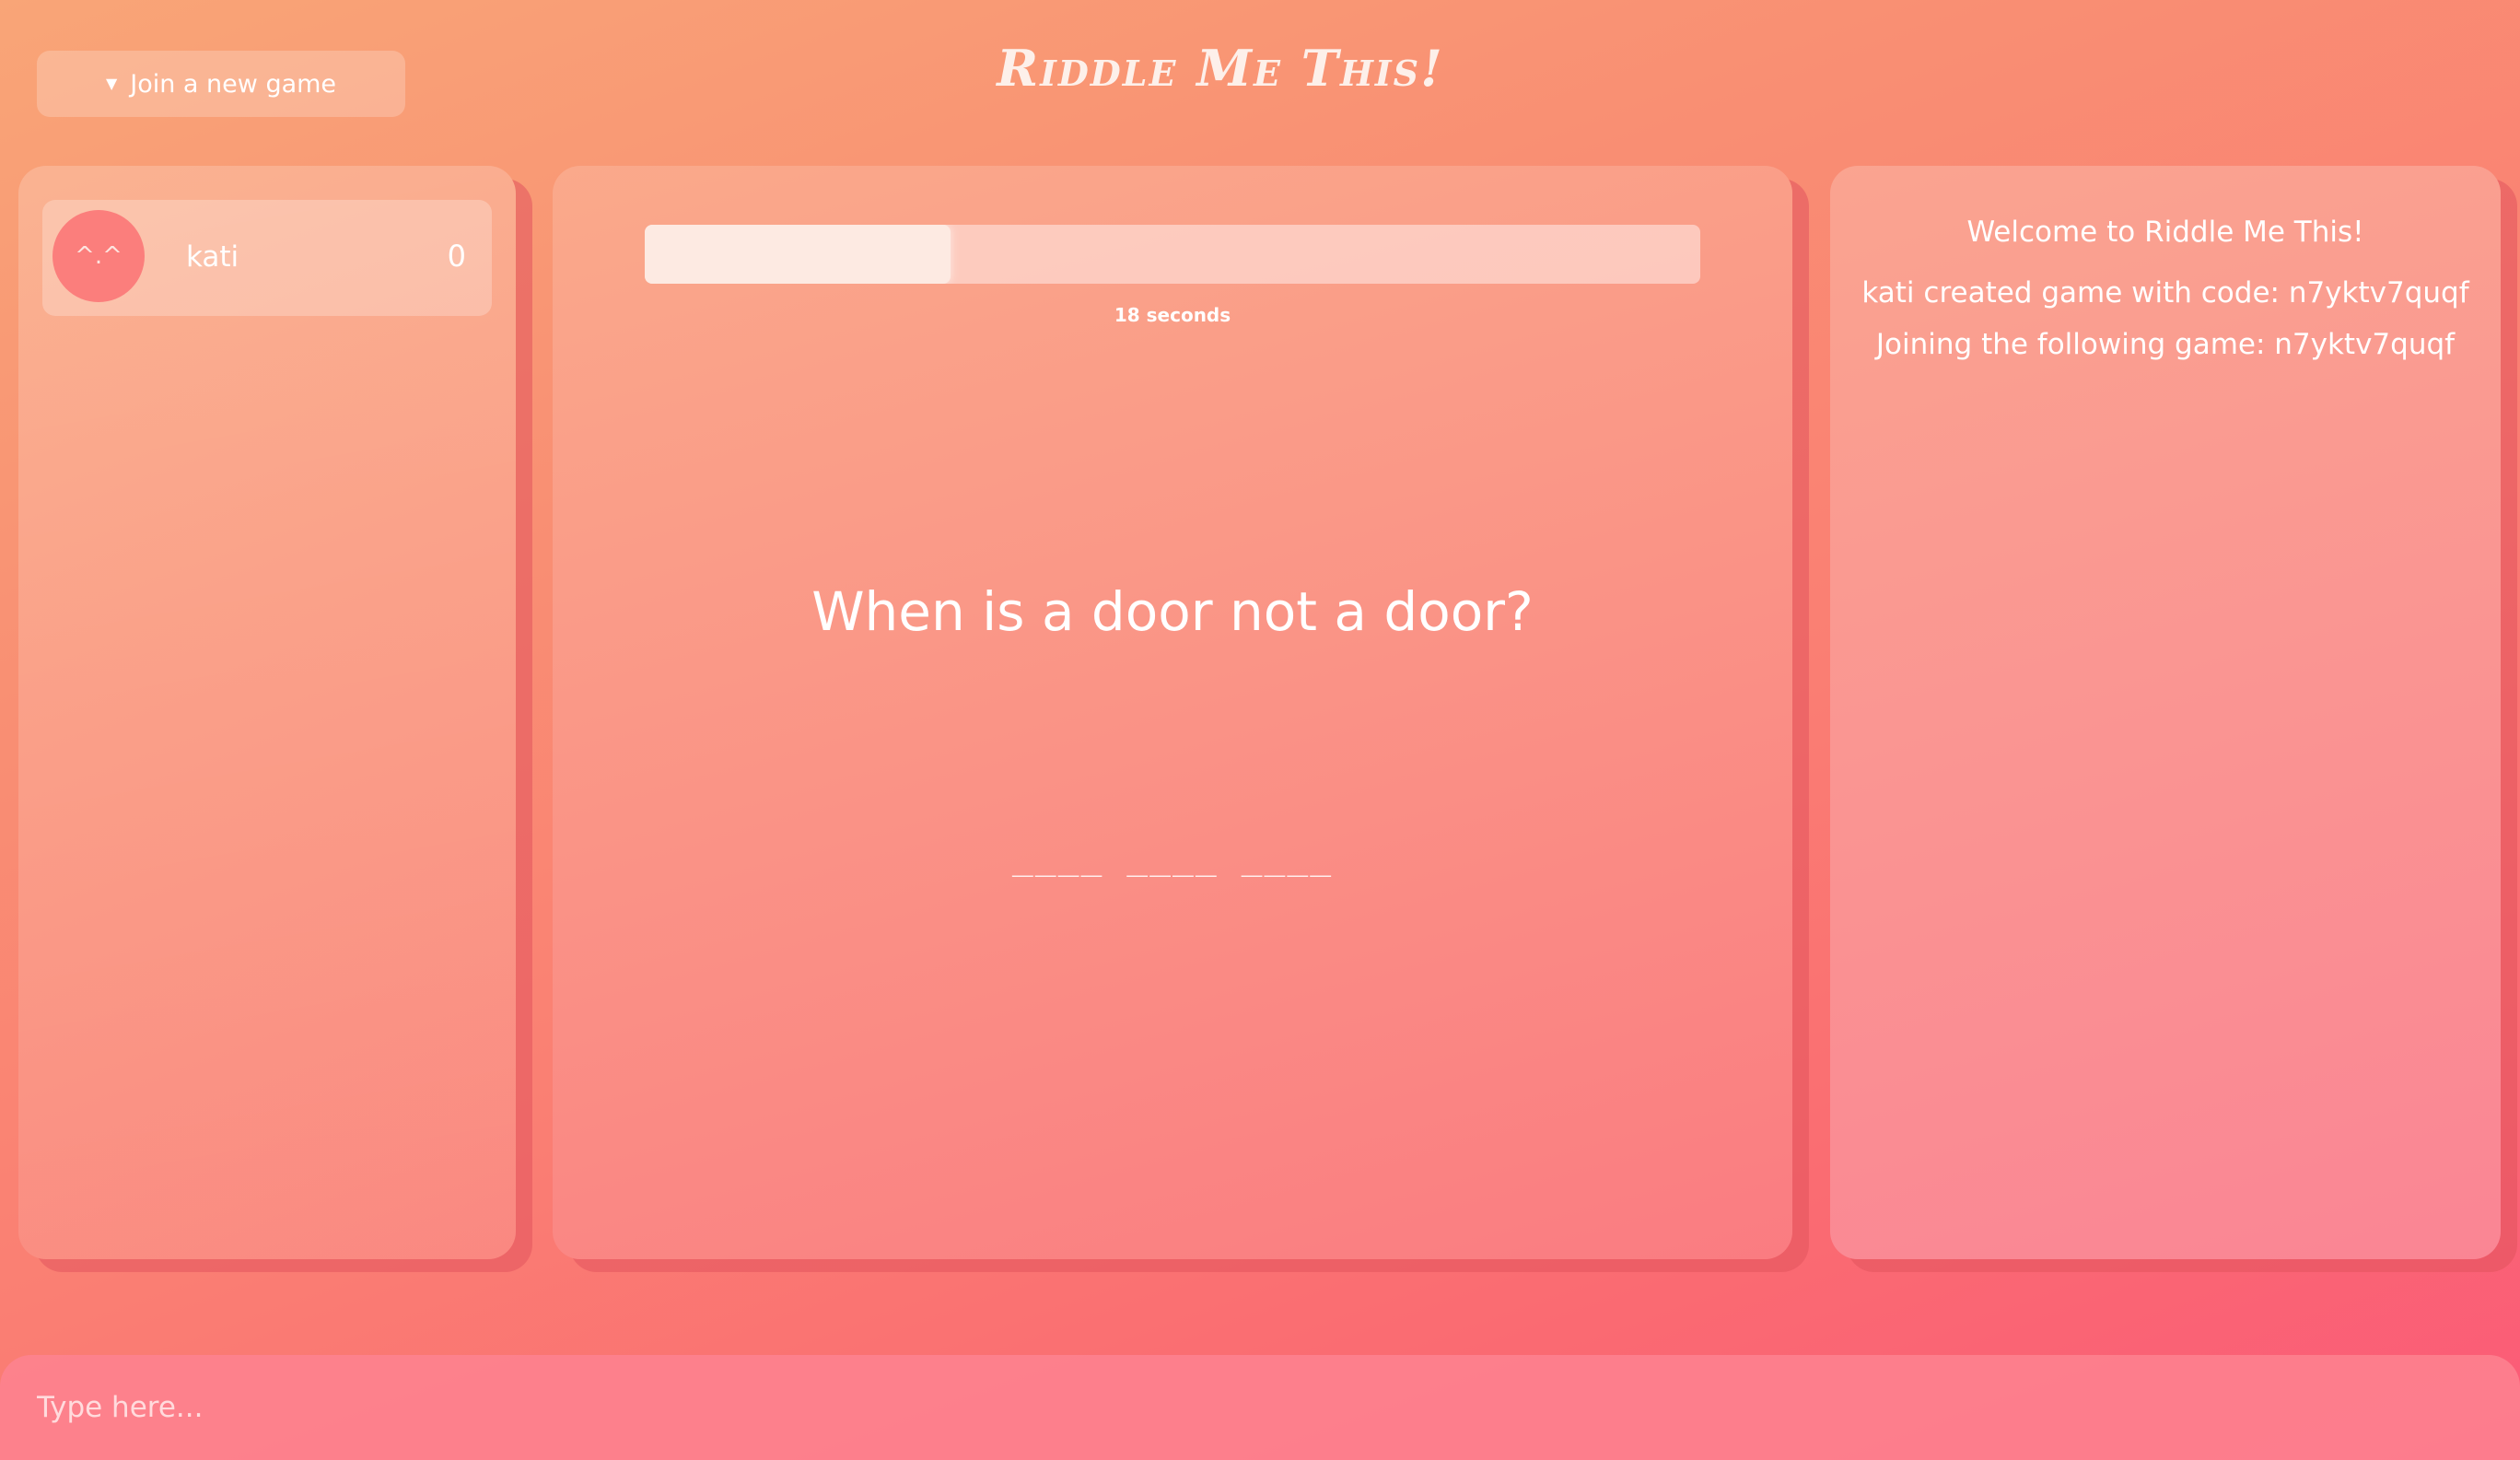 The height and width of the screenshot is (1460, 2520). I want to click on players-panel: ^.^ kati 0, so click(267, 712).